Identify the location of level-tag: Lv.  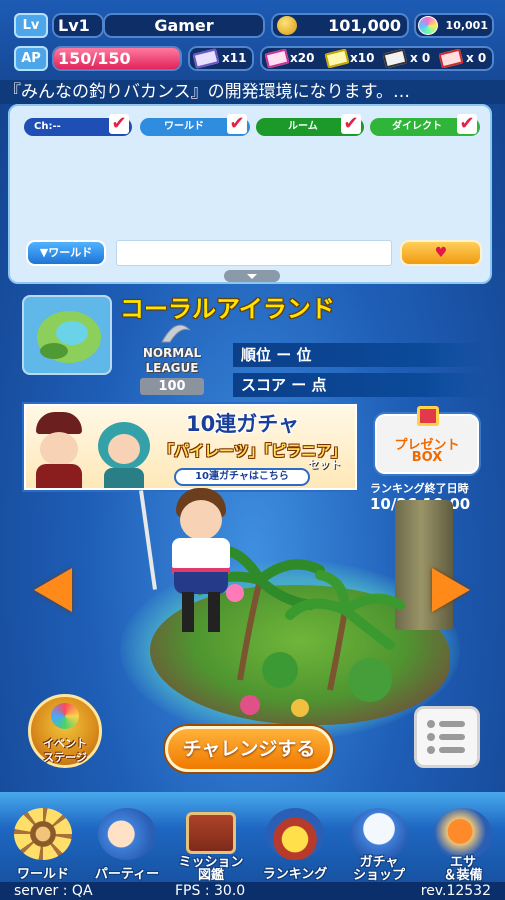
(31, 25).